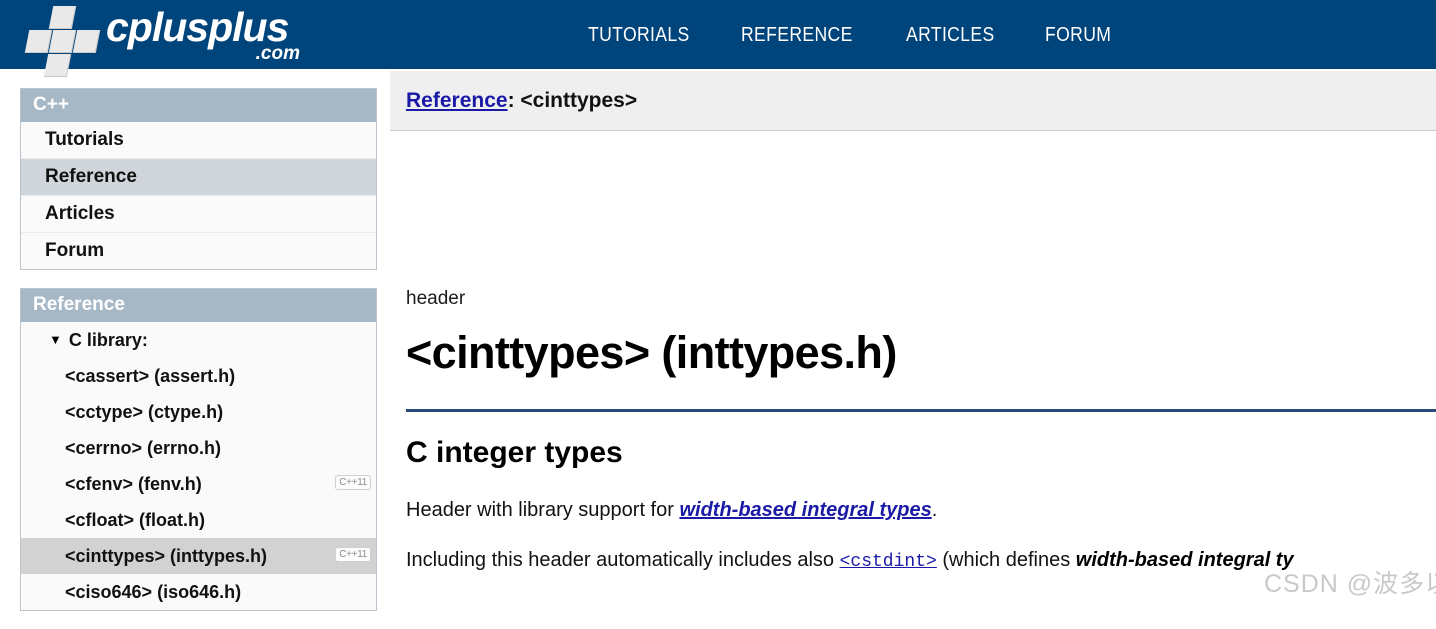 Image resolution: width=1436 pixels, height=629 pixels. I want to click on tree-item-cfloat: <cfloat> (float.h), so click(198, 520).